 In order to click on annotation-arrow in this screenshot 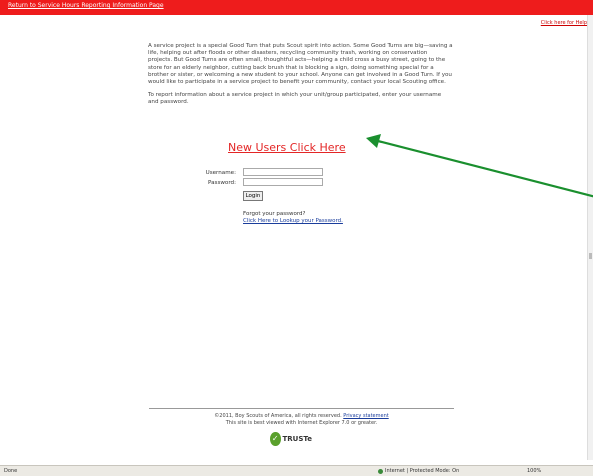, I will do `click(479, 166)`.